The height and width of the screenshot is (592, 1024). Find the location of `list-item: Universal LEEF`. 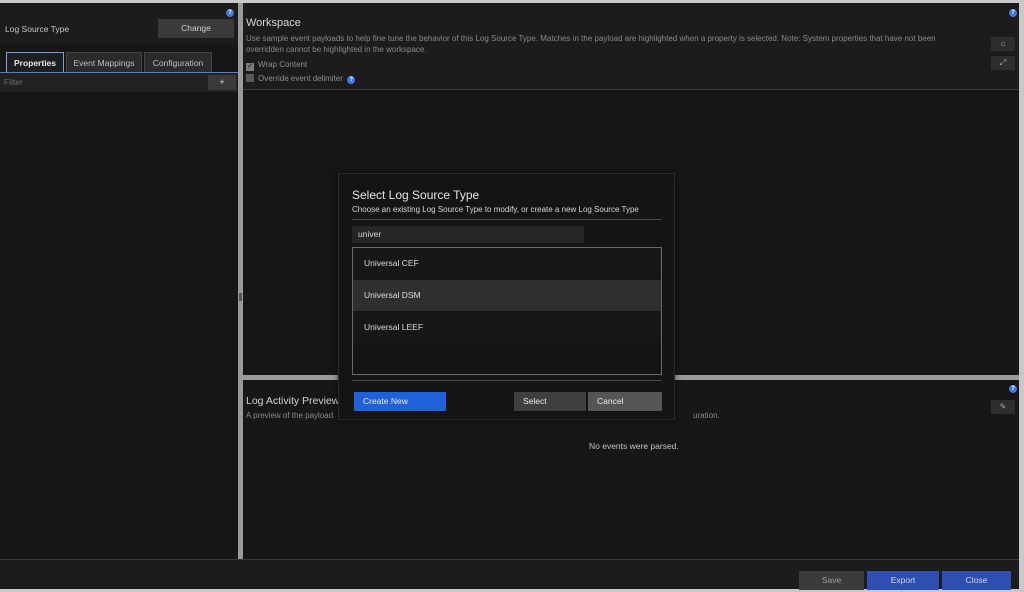

list-item: Universal LEEF is located at coordinates (507, 327).